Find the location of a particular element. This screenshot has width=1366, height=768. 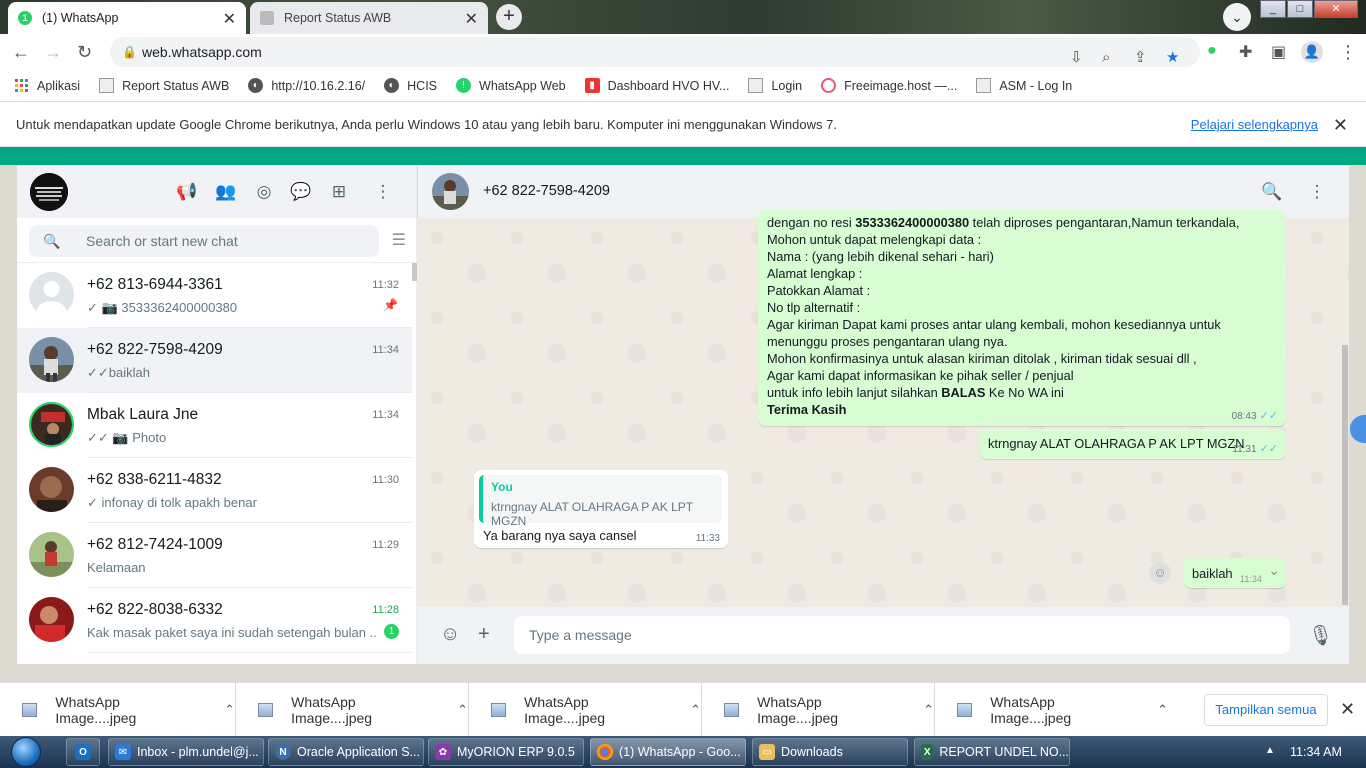

bookmark-asm: ASM - Log In is located at coordinates (1024, 85).